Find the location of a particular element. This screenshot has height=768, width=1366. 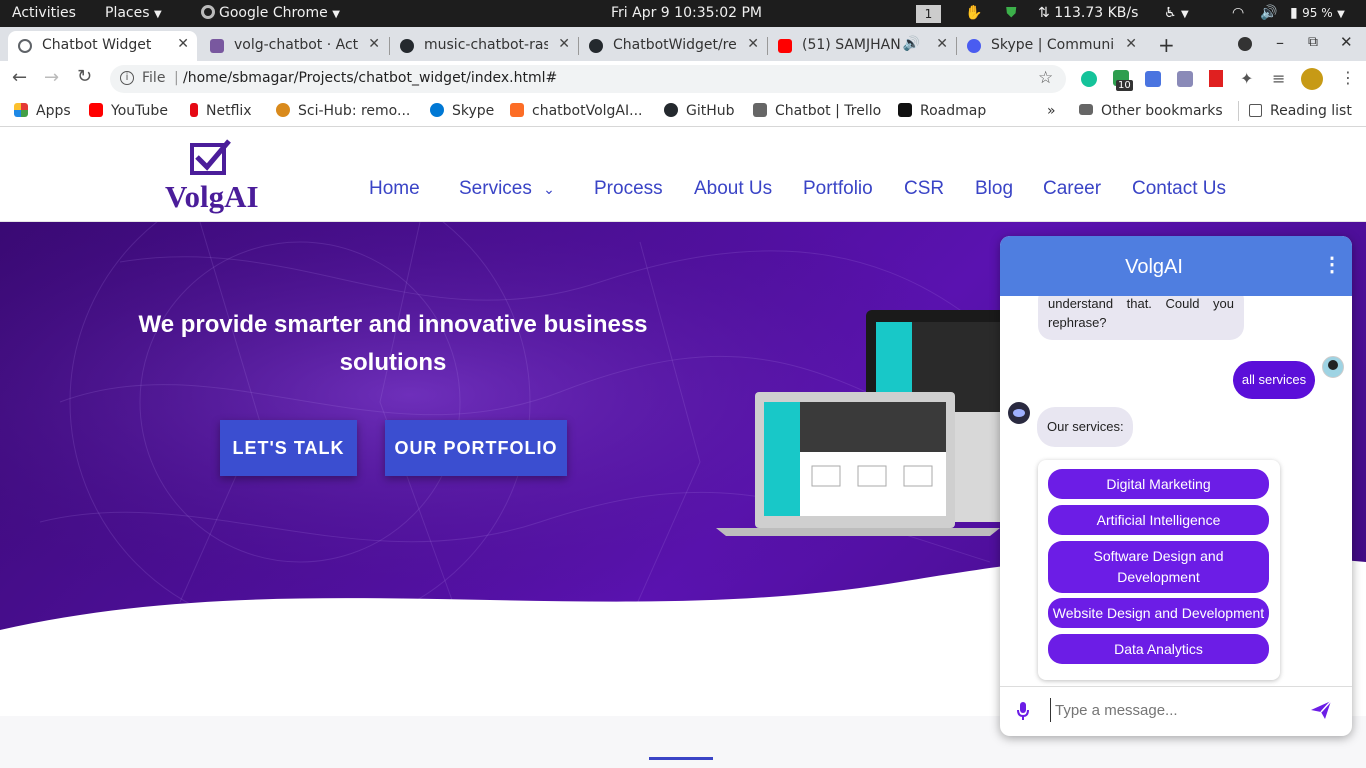

tab-chatbotwidget-repo: ChatbotWidget/re ✕ is located at coordinates (673, 46).